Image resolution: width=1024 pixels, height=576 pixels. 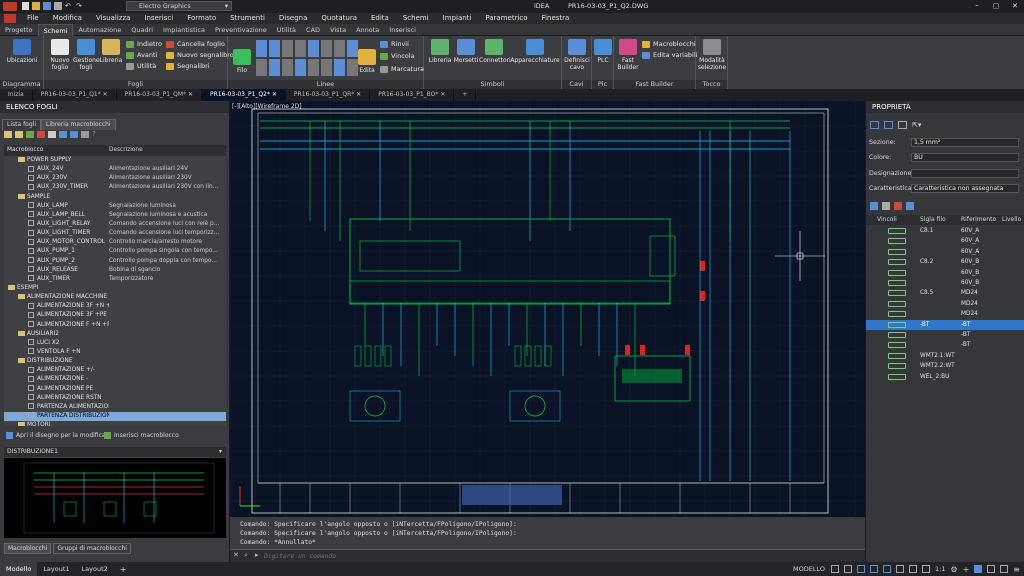 What do you see at coordinates (99, 30) in the screenshot?
I see `ribbon-tab: Automazione` at bounding box center [99, 30].